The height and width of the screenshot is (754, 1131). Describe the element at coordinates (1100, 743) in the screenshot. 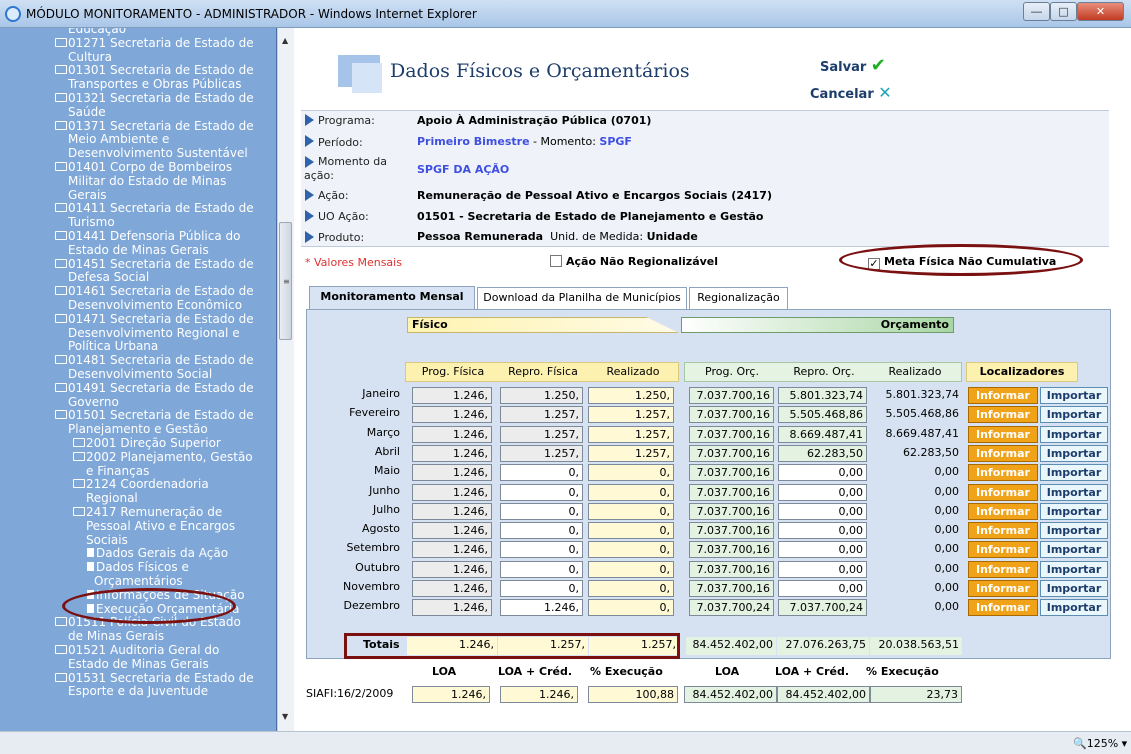

I see `zoom-control: 🔍125% ▾` at that location.